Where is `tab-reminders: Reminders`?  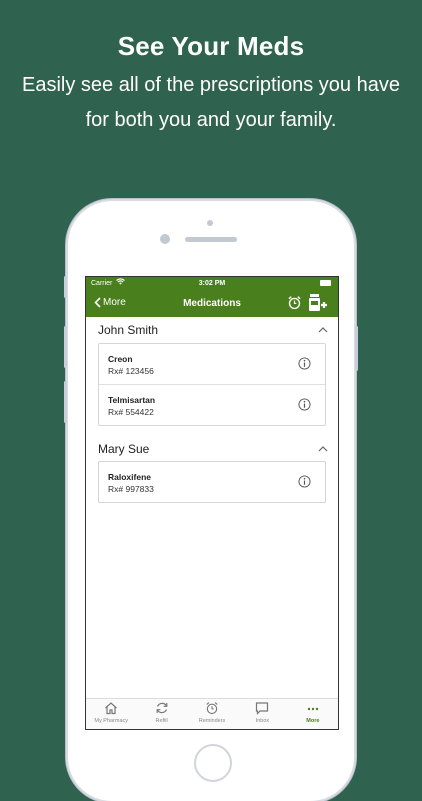 tab-reminders: Reminders is located at coordinates (212, 714).